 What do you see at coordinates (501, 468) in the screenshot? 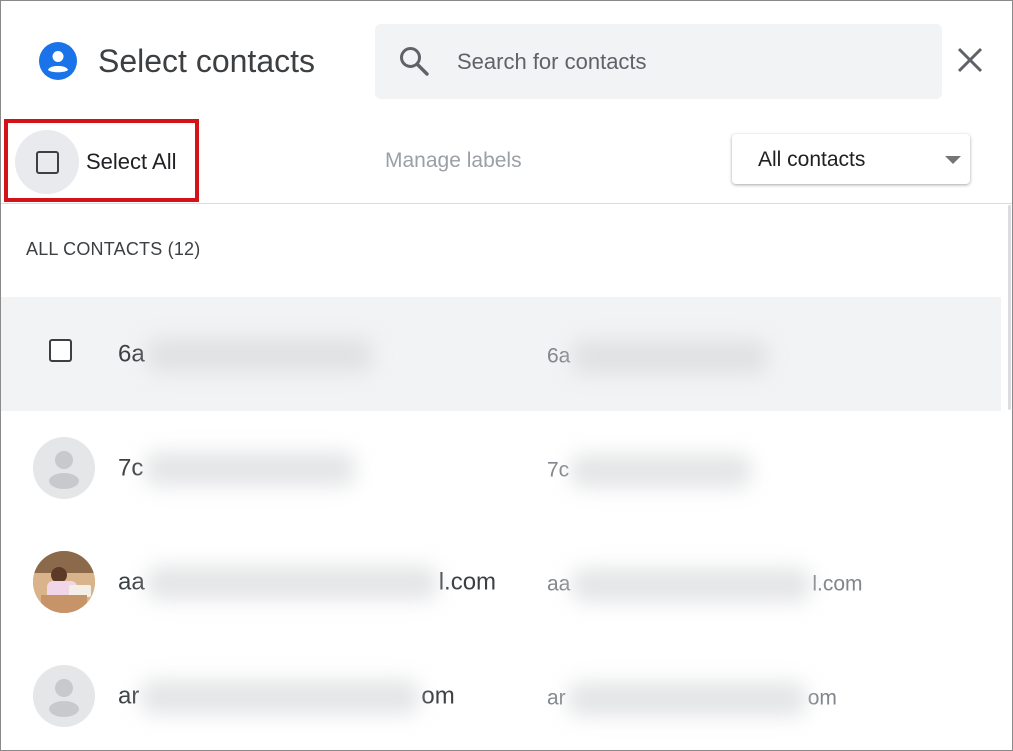
I see `contact-row: 7c 7c` at bounding box center [501, 468].